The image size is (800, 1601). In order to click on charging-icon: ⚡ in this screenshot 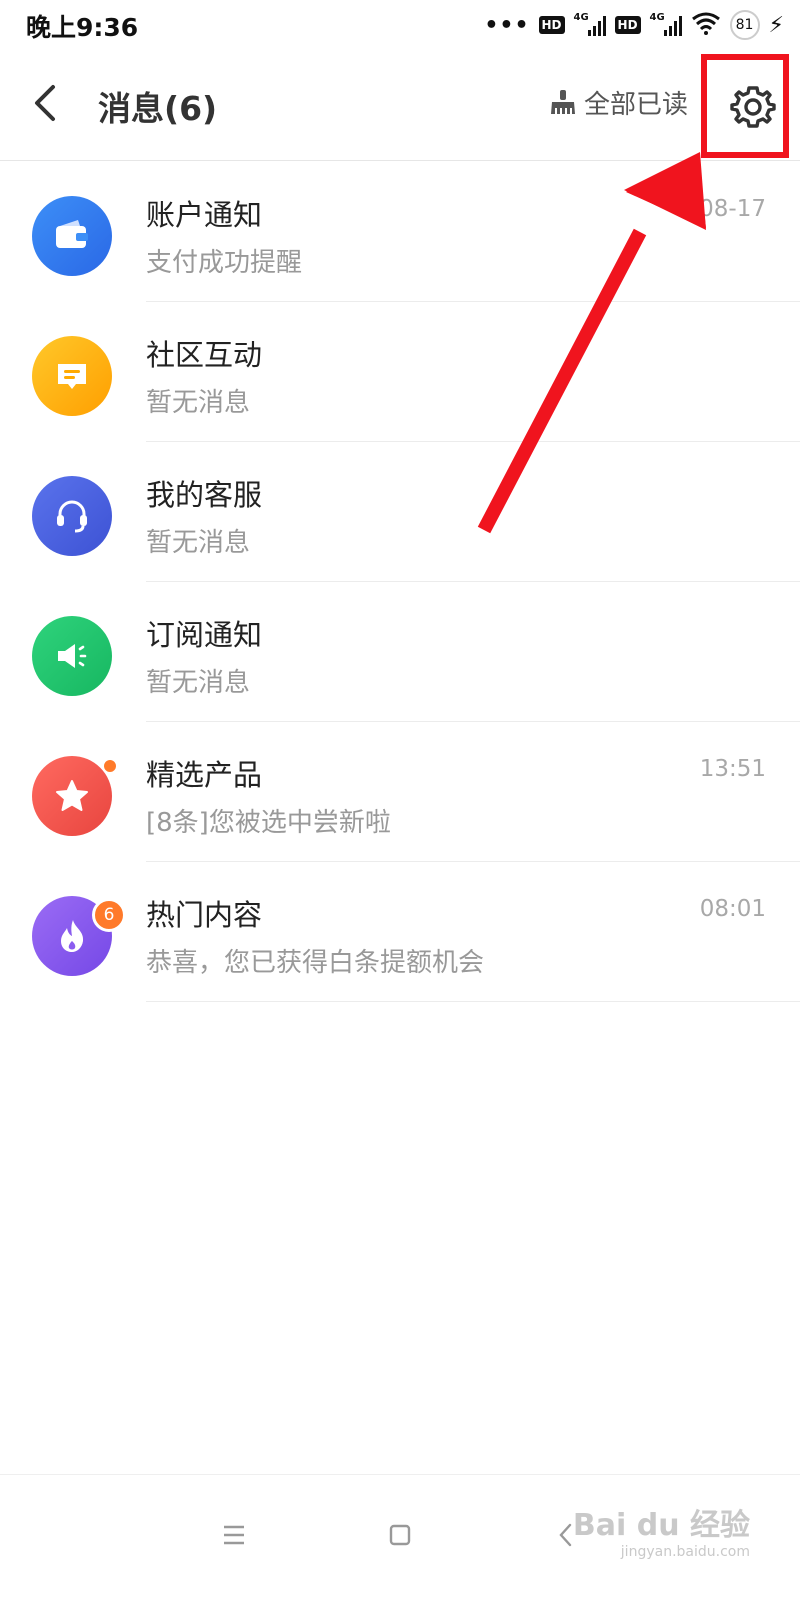, I will do `click(776, 25)`.